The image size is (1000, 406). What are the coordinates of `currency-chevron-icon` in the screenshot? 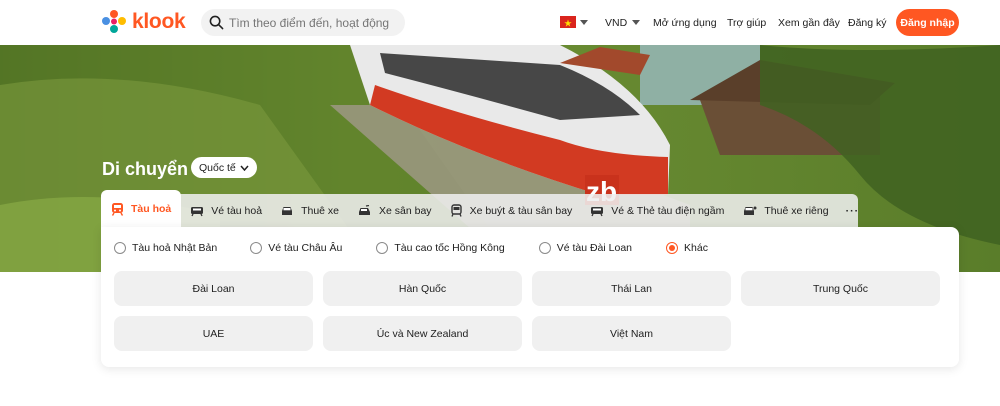 It's located at (636, 22).